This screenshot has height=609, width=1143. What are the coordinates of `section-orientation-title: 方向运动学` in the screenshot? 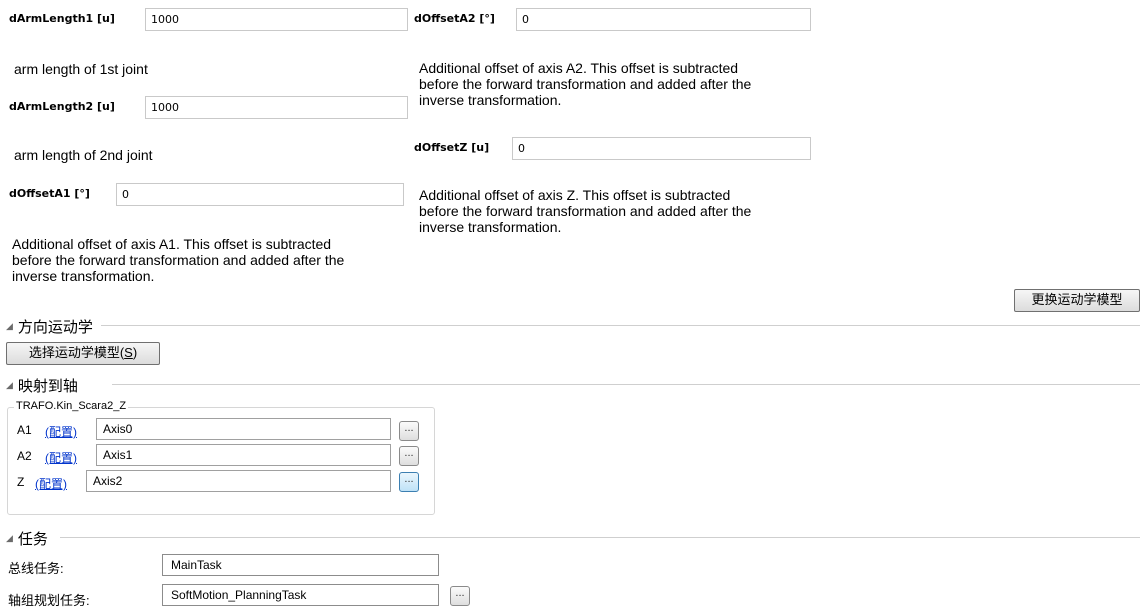 It's located at (55, 327).